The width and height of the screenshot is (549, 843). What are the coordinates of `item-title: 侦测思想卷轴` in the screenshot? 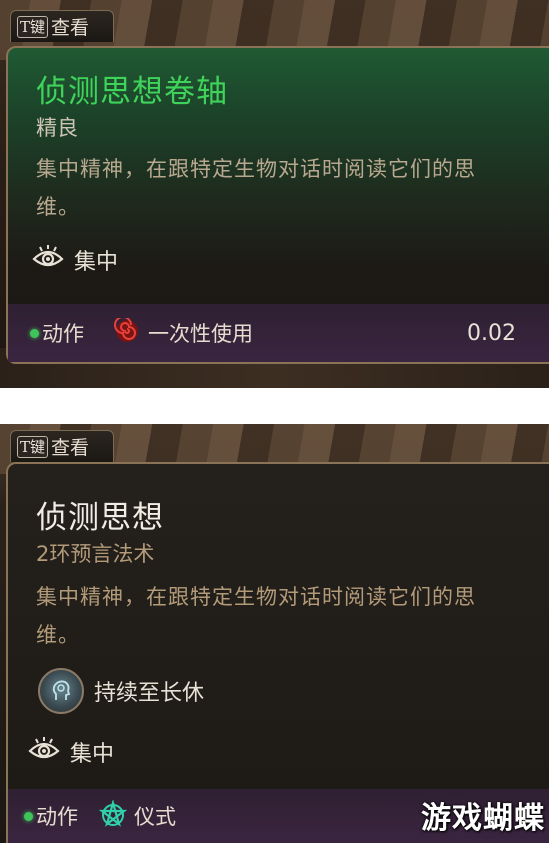 It's located at (132, 92).